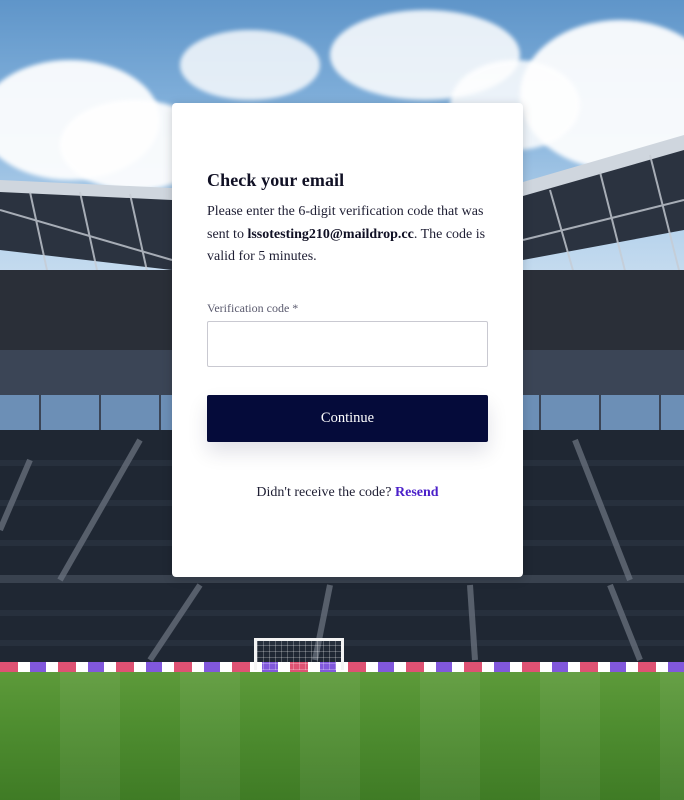  I want to click on verification-code-input, so click(347, 344).